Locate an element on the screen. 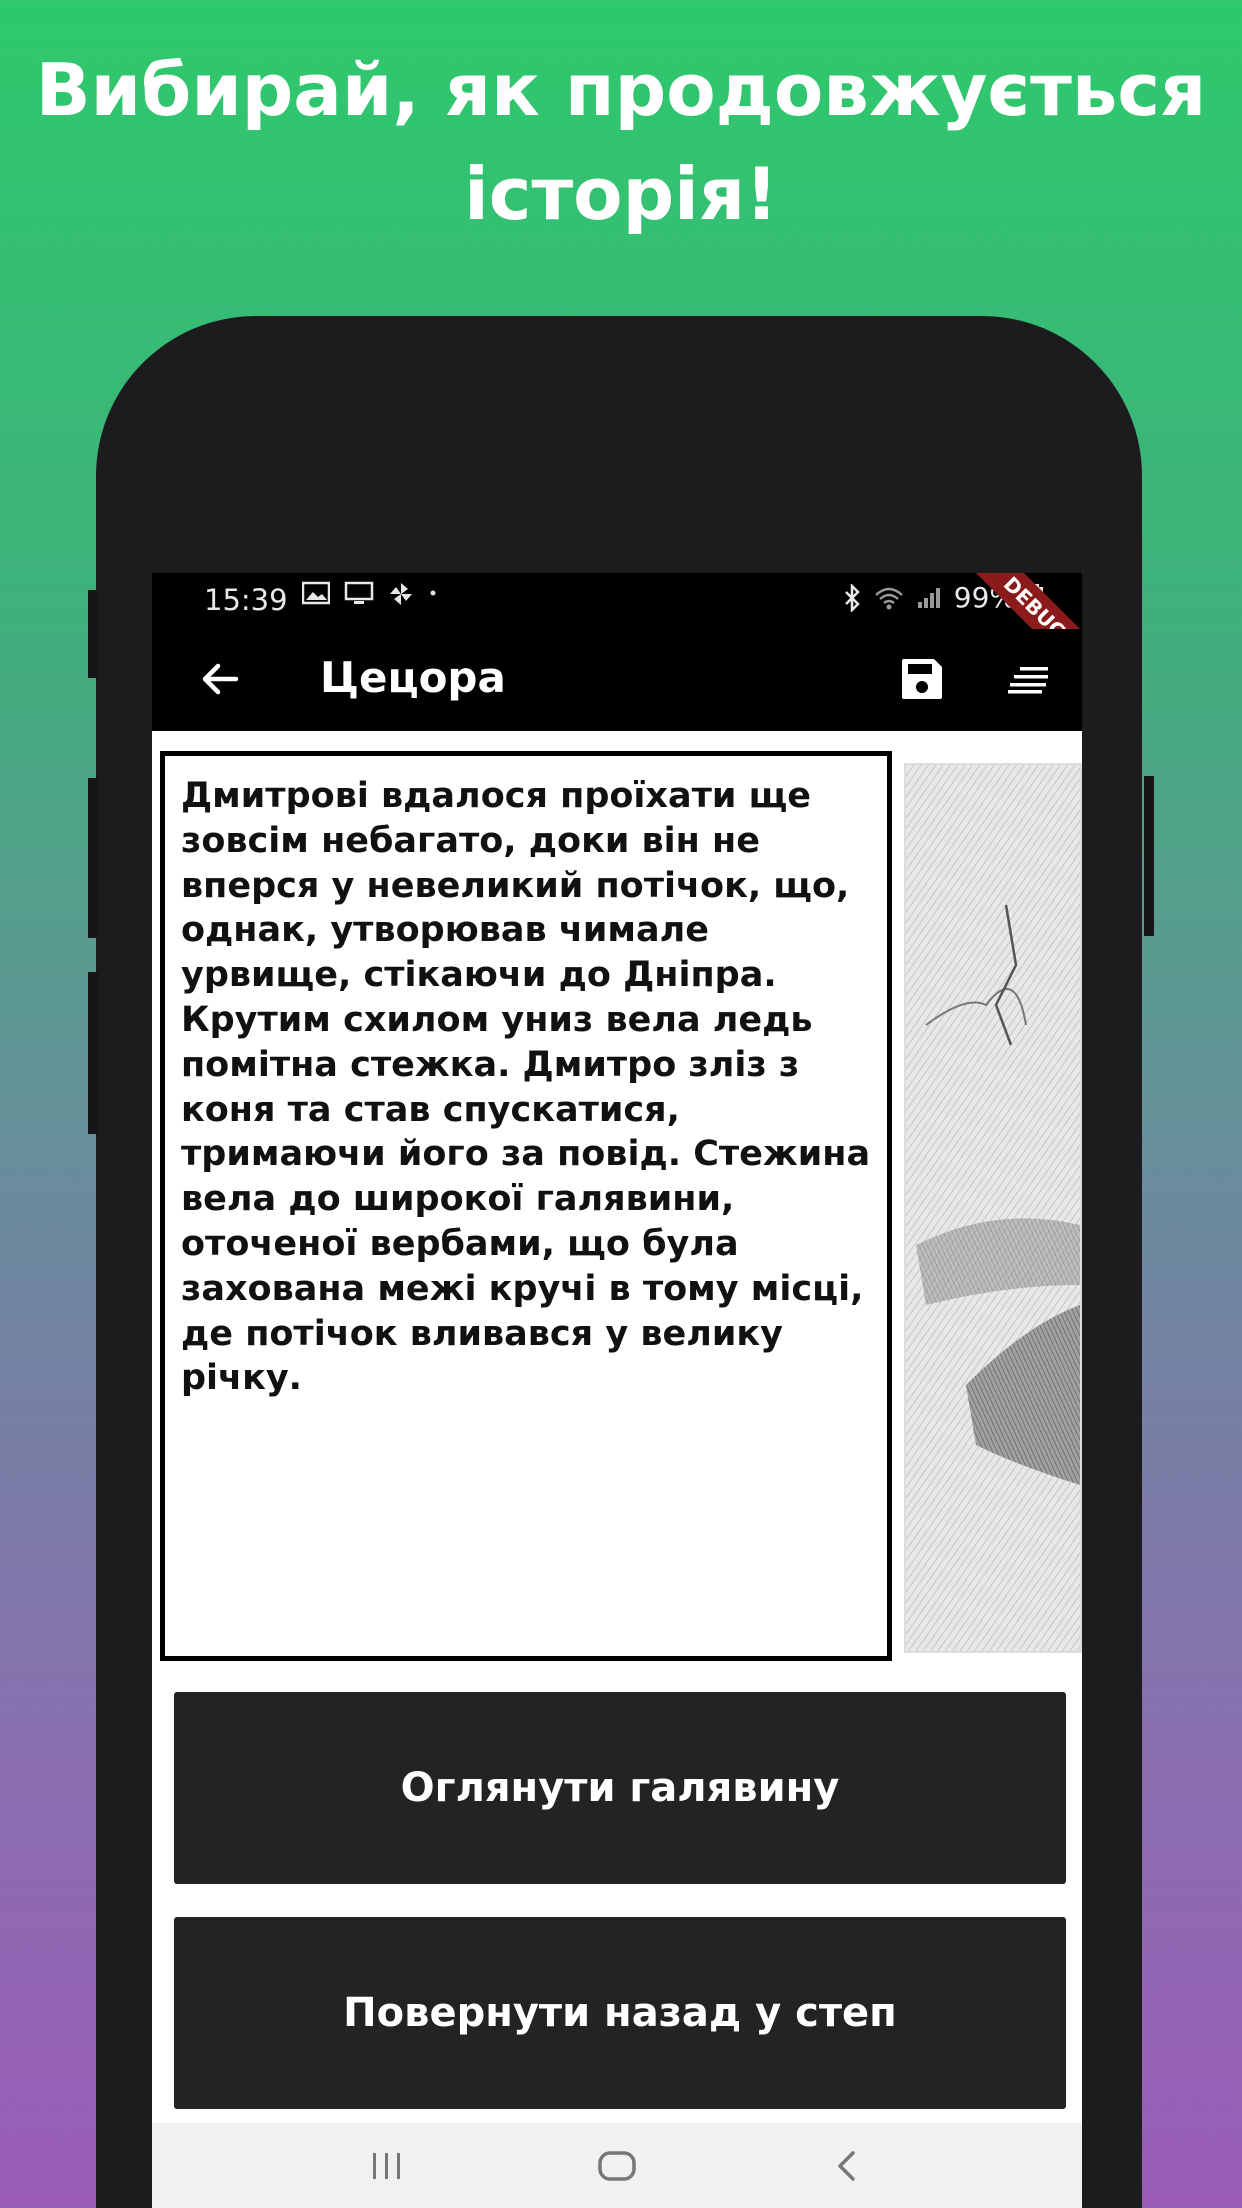 The image size is (1242, 2208). nav-recents-button is located at coordinates (387, 2166).